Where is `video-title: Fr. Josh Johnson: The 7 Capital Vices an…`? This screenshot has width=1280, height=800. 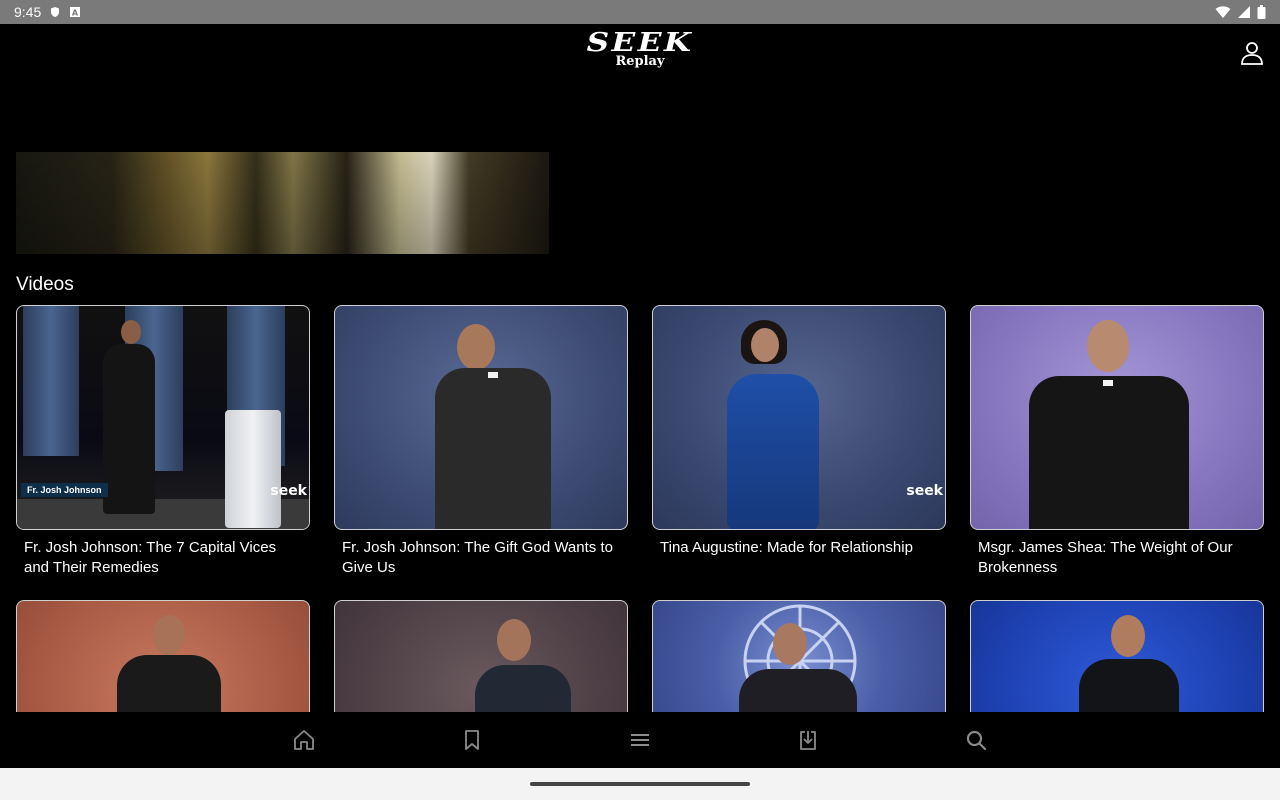 video-title: Fr. Josh Johnson: The 7 Capital Vices an… is located at coordinates (163, 558).